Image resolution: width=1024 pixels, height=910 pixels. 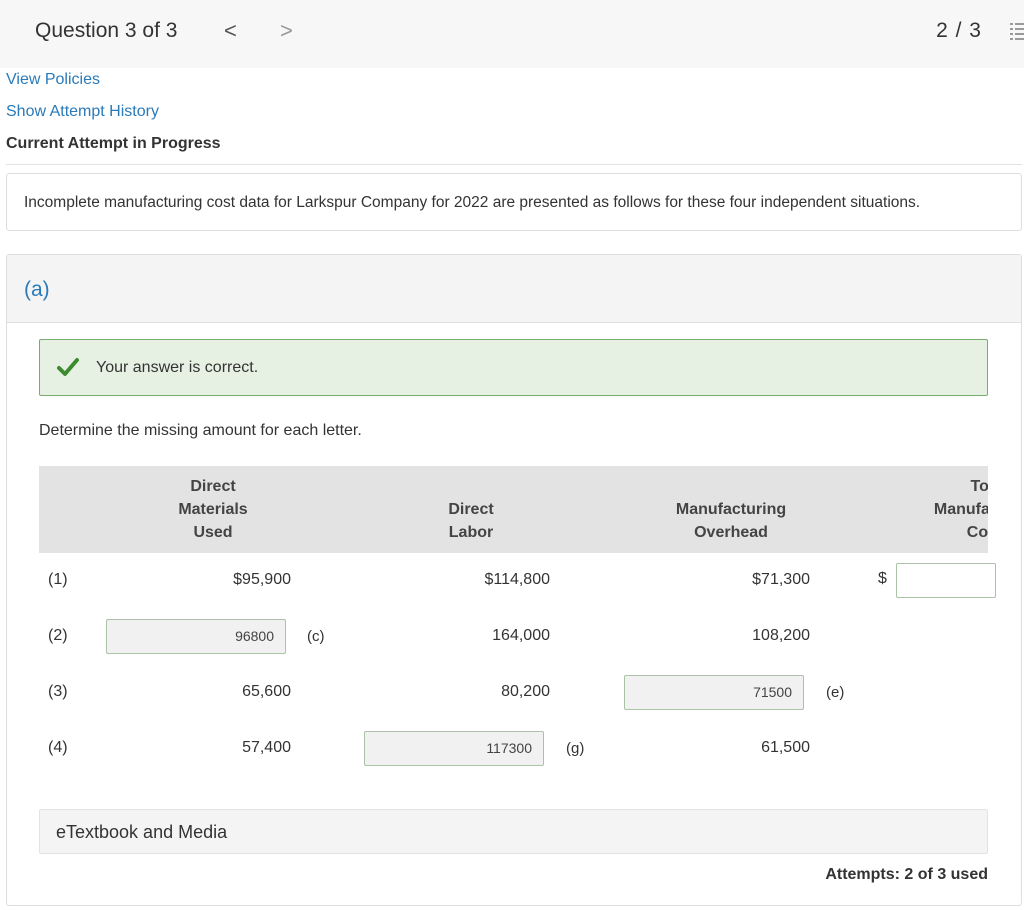 I want to click on attempts-counter: Attempts: 2 of 3 used, so click(x=906, y=874).